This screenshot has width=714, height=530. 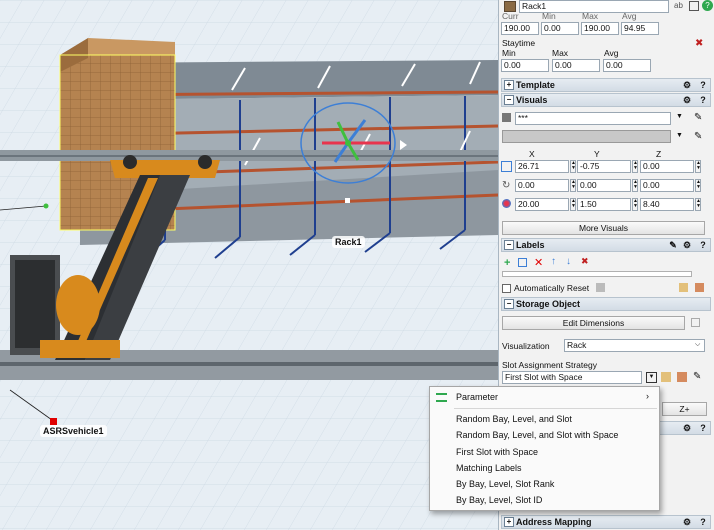 I want to click on menu-item-random-bay-level-slot-space: Random Bay, Level, and Slot with Space, so click(x=537, y=435).